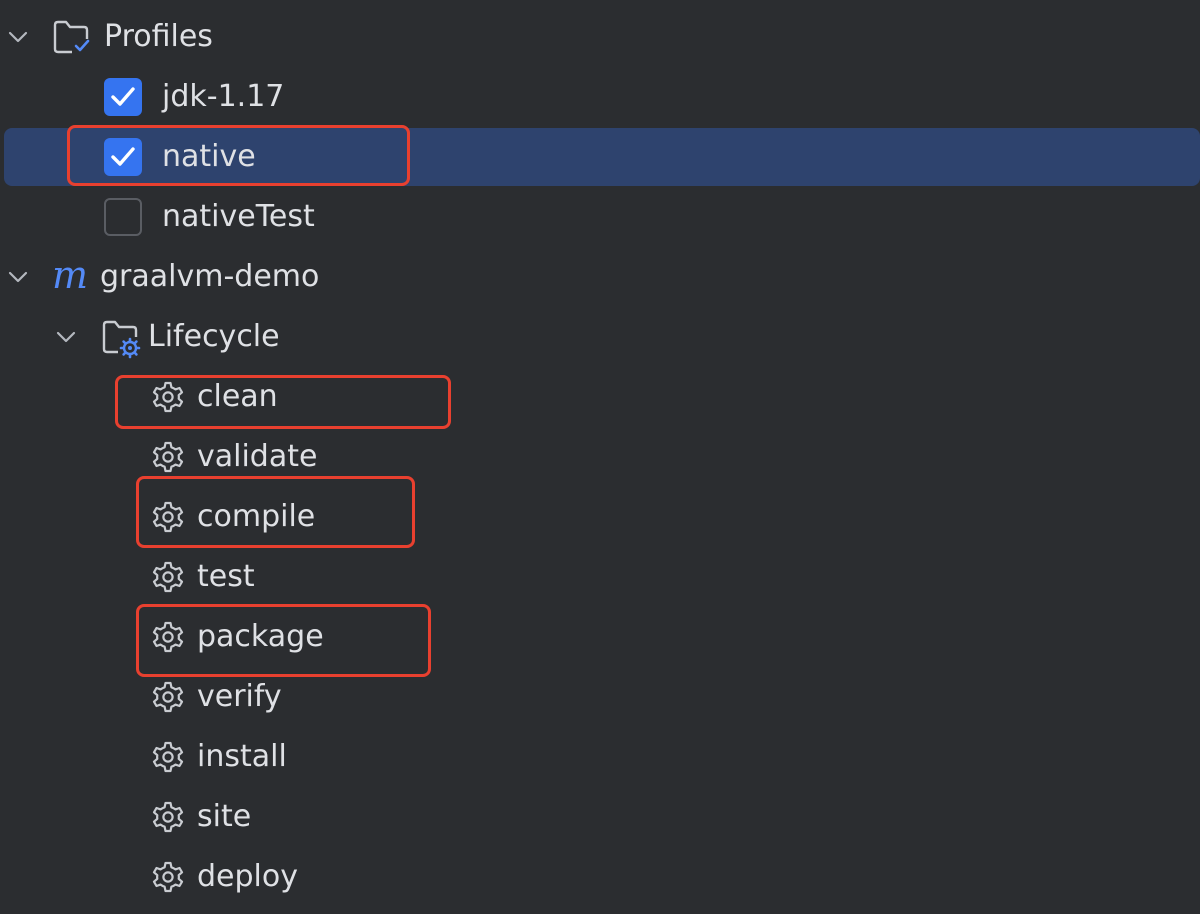 The width and height of the screenshot is (1200, 914). Describe the element at coordinates (223, 96) in the screenshot. I see `profile-label: jdk-1.17` at that location.